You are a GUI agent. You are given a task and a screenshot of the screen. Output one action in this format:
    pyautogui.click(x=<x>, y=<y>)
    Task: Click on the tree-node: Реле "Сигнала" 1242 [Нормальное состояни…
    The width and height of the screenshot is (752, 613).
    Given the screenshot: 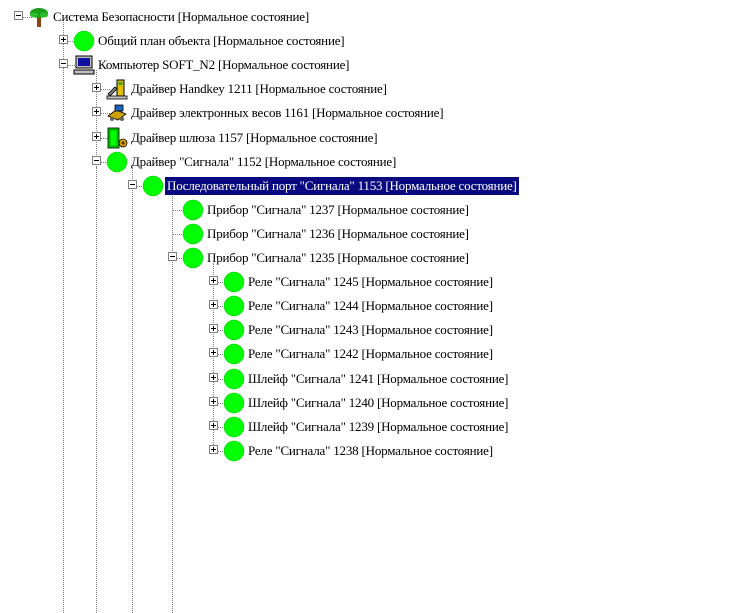 What is the action you would take?
    pyautogui.click(x=376, y=354)
    